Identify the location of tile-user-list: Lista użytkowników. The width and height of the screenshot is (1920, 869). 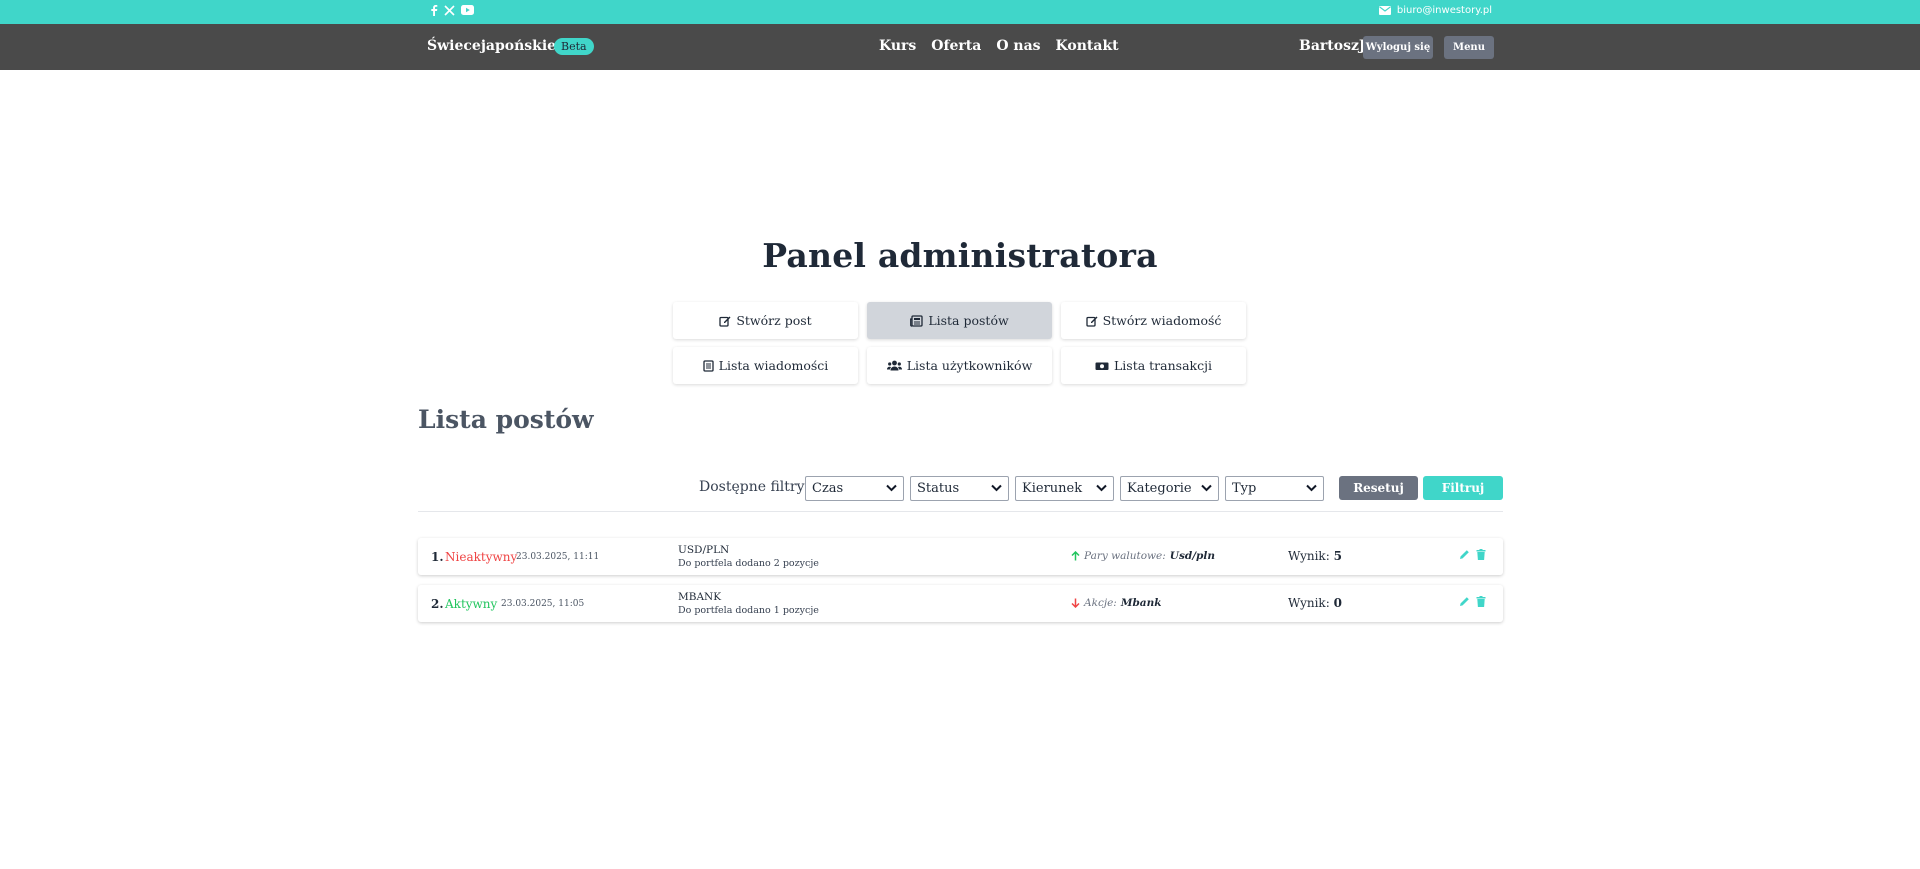
(959, 365).